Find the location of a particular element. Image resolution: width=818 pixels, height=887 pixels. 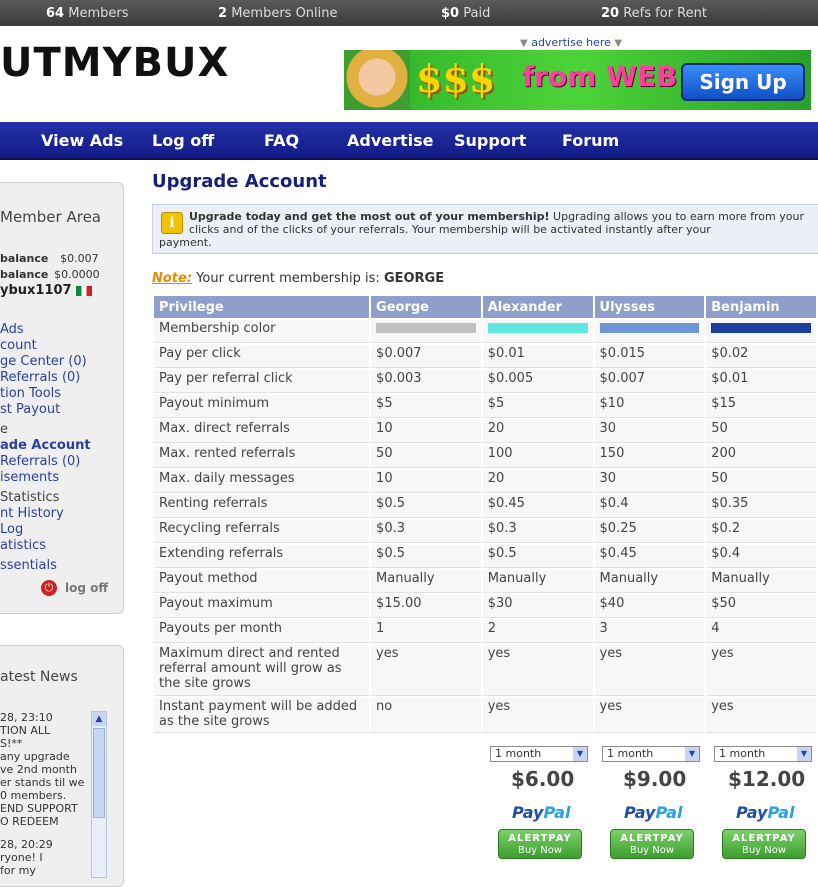

news-scrollbar: ▲ is located at coordinates (99, 794).